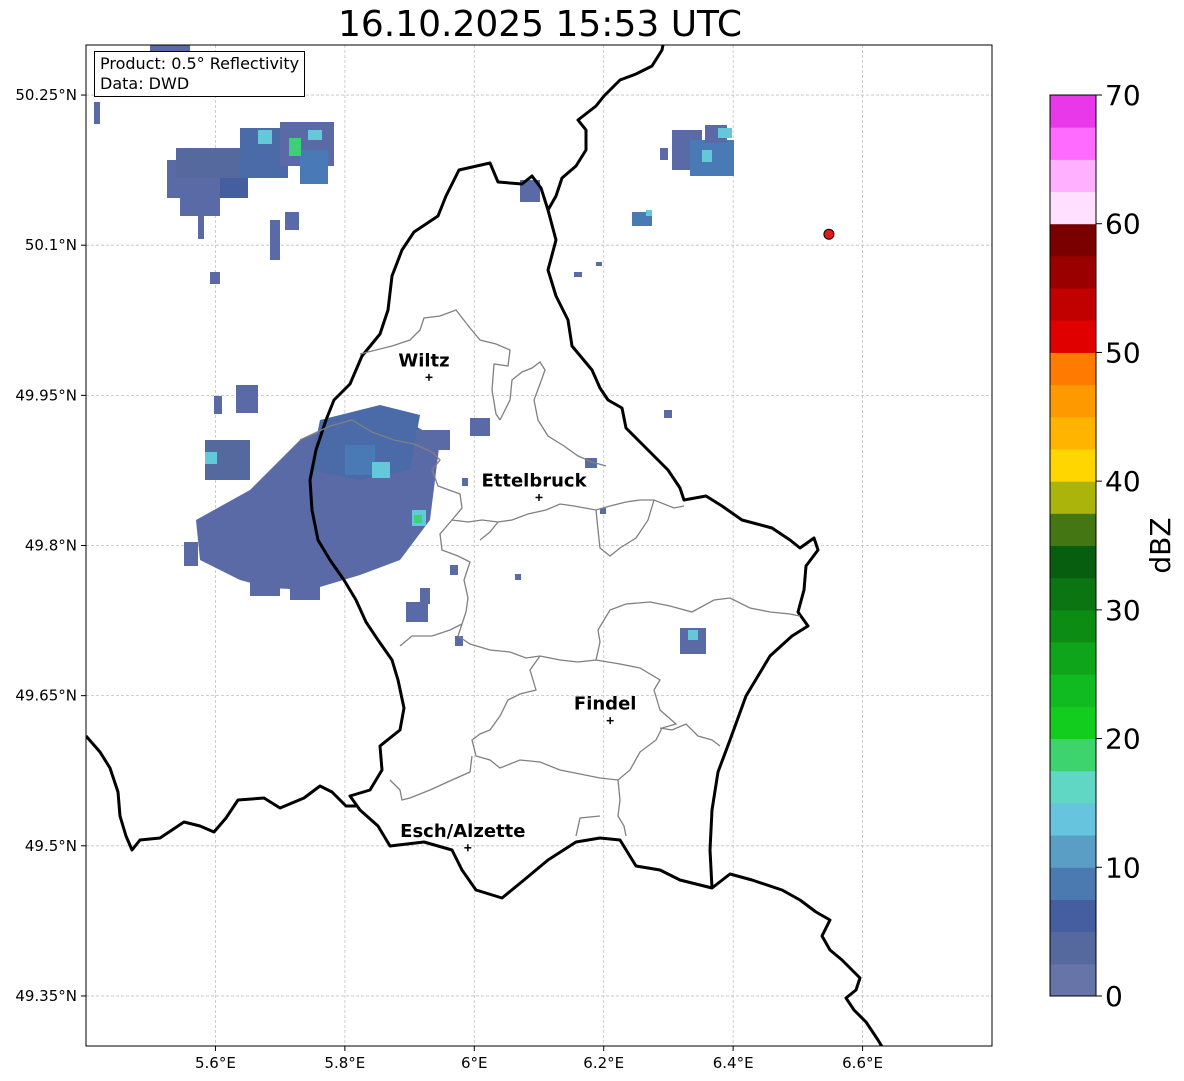 The width and height of the screenshot is (1184, 1081). What do you see at coordinates (51, 846) in the screenshot?
I see `tick-label-lat: 49.5°N` at bounding box center [51, 846].